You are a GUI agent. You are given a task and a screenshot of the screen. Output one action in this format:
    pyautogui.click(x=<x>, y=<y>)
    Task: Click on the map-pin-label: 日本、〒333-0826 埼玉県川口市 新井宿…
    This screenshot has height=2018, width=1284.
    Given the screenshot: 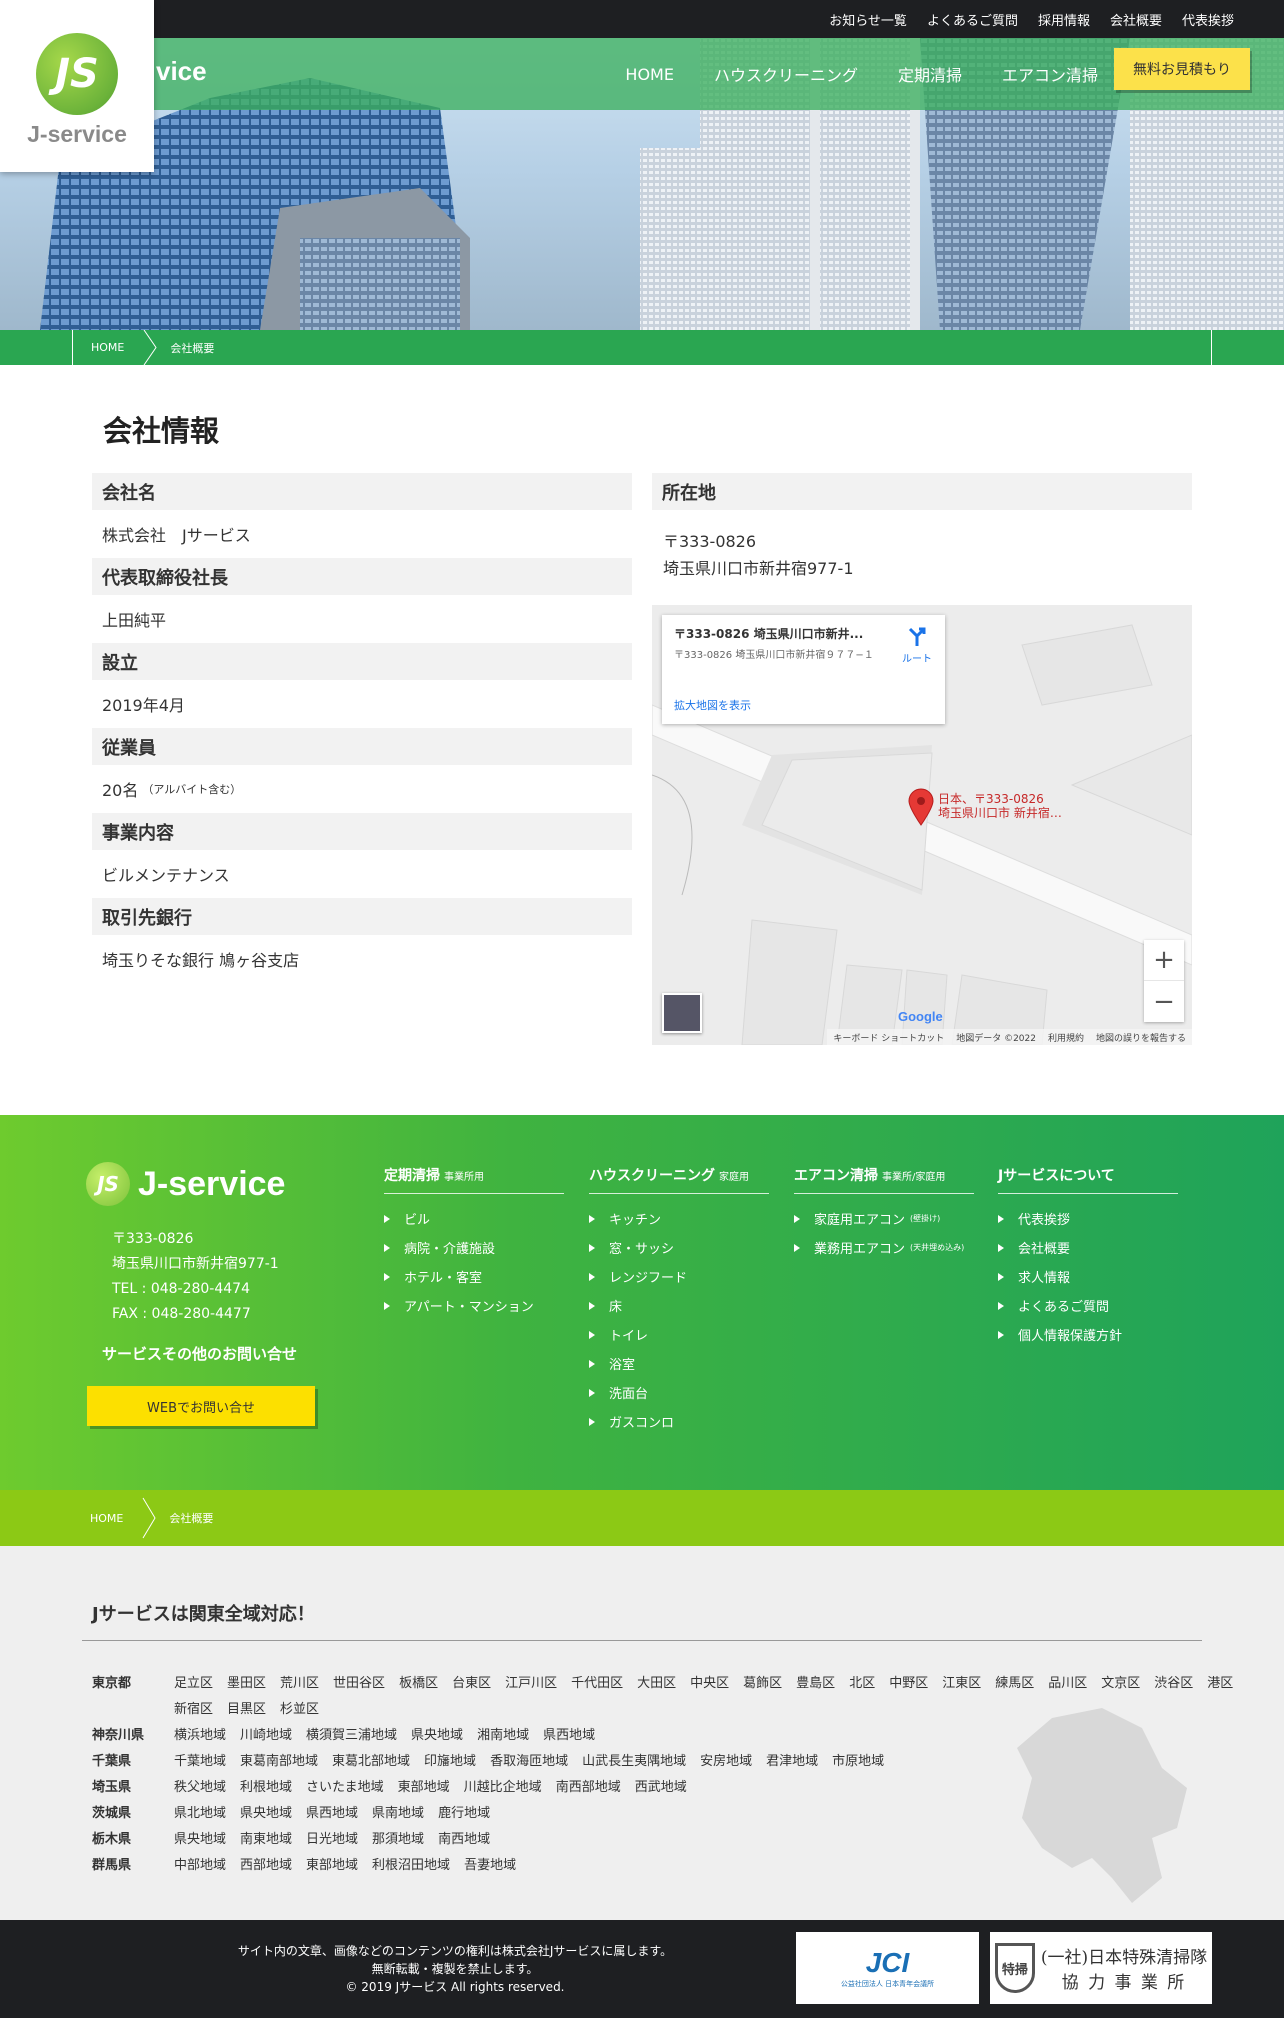 What is the action you would take?
    pyautogui.click(x=1000, y=806)
    